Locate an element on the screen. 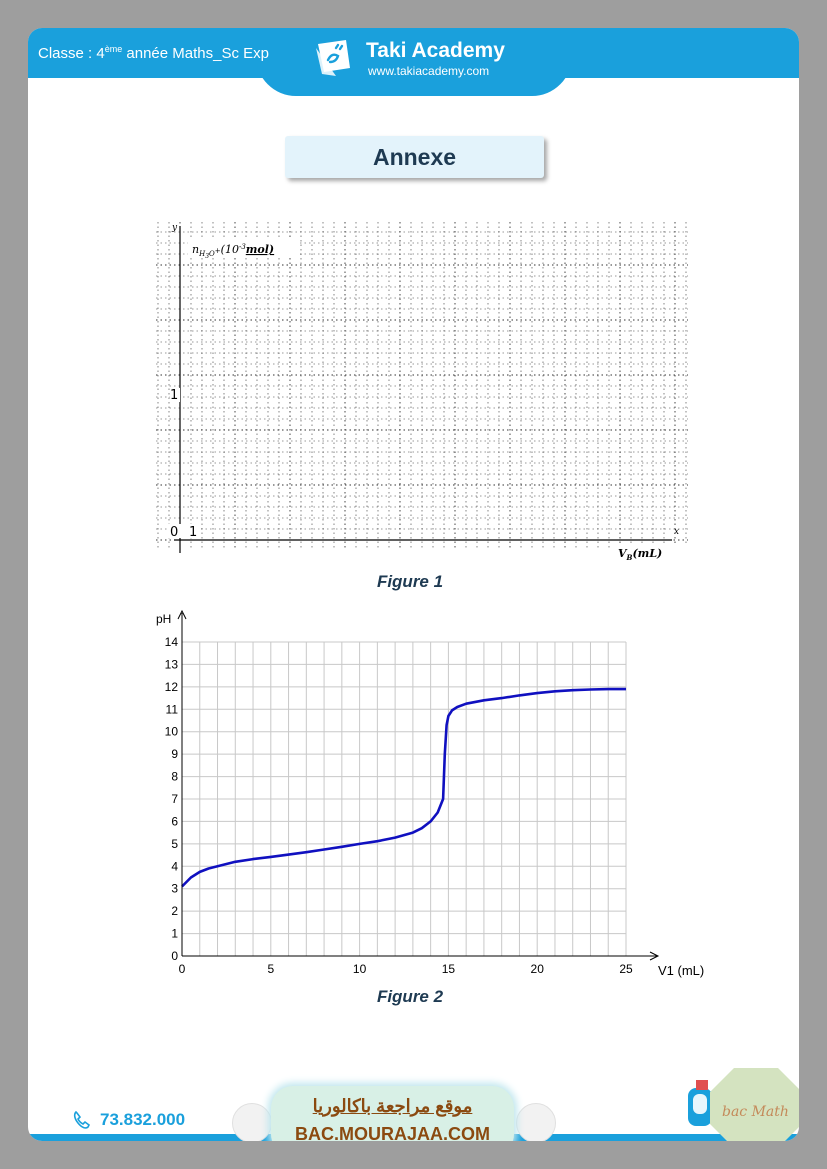 This screenshot has width=827, height=1169. figure2-ytick-label: 7 is located at coordinates (174, 799).